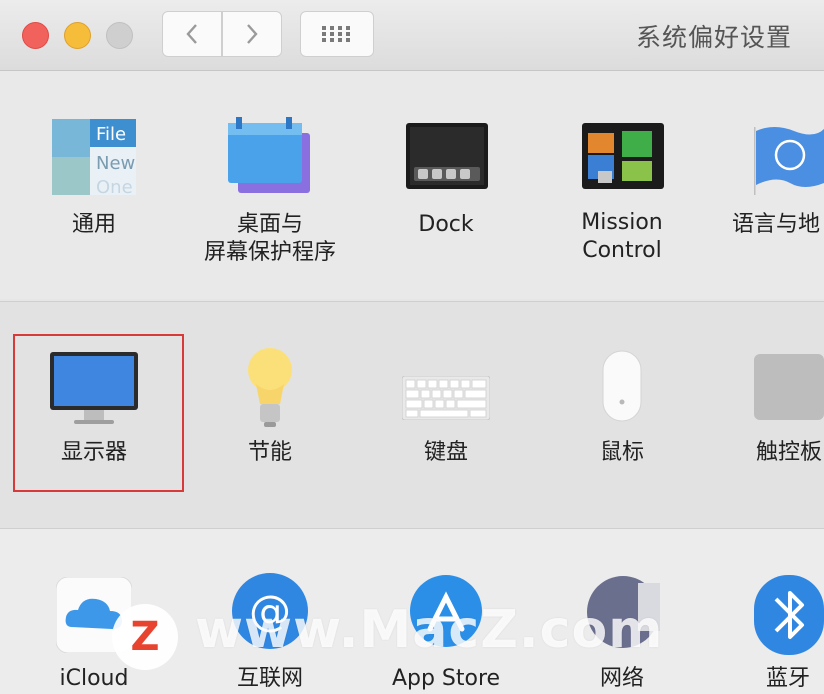 The height and width of the screenshot is (694, 824). Describe the element at coordinates (94, 157) in the screenshot. I see `general-icon: File New One` at that location.